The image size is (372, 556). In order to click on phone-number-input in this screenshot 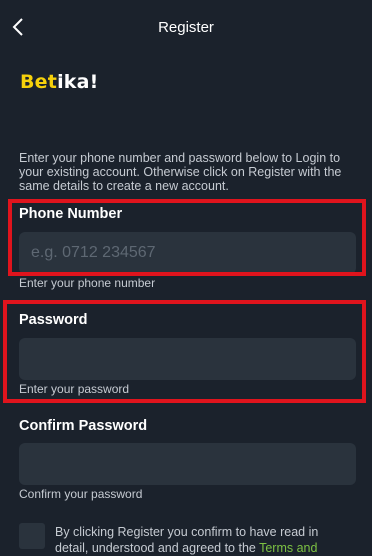, I will do `click(187, 253)`.